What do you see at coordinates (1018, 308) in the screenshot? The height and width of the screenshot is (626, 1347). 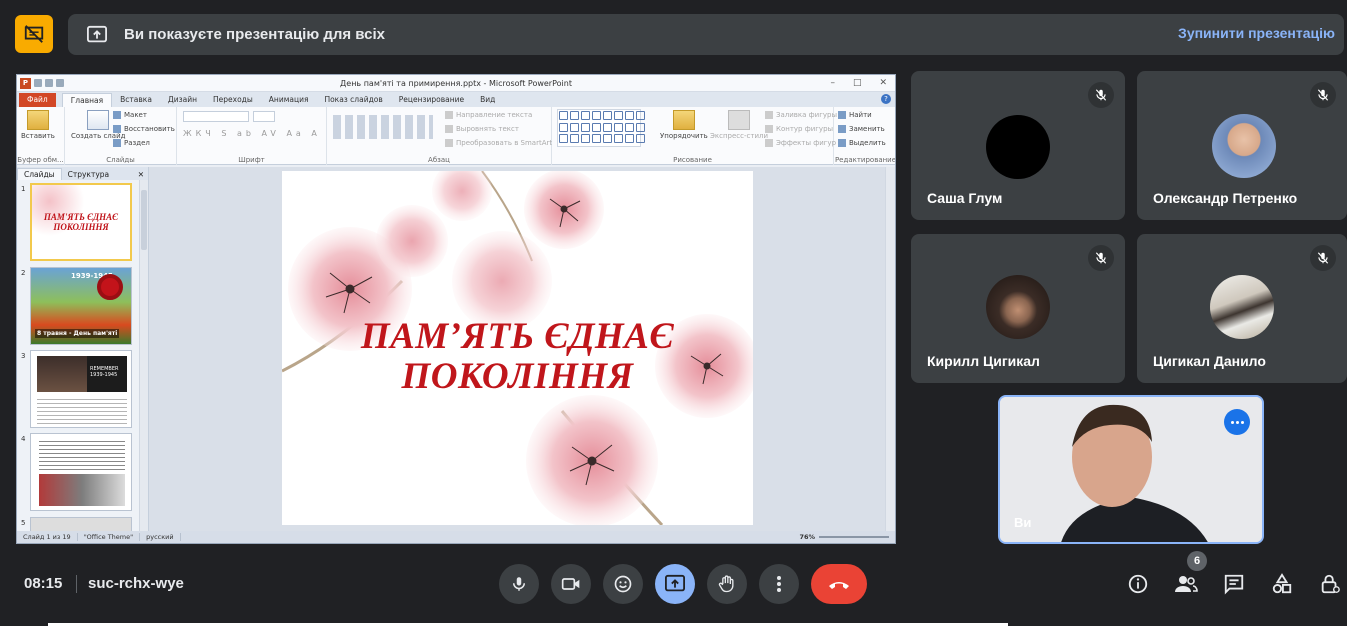 I see `participant-tile: Кирилл Цигикал` at bounding box center [1018, 308].